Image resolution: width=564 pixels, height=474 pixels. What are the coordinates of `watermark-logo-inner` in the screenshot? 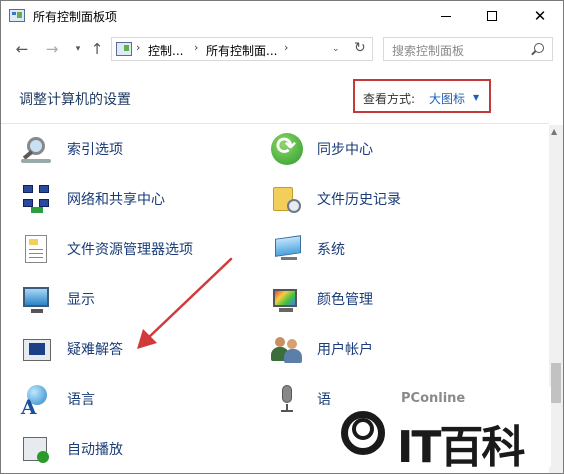 It's located at (363, 429).